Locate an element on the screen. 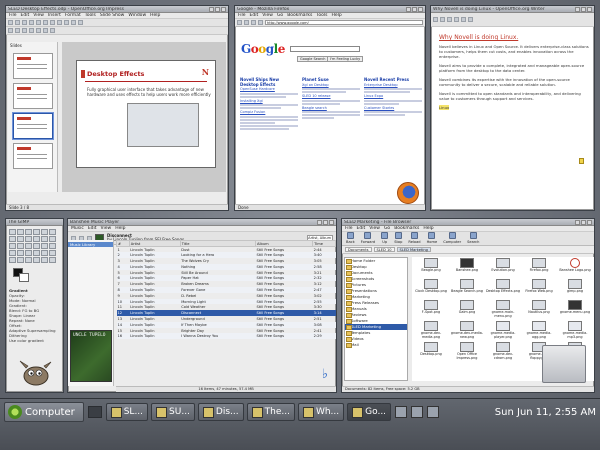  google-search-button: Google Search is located at coordinates (313, 59).